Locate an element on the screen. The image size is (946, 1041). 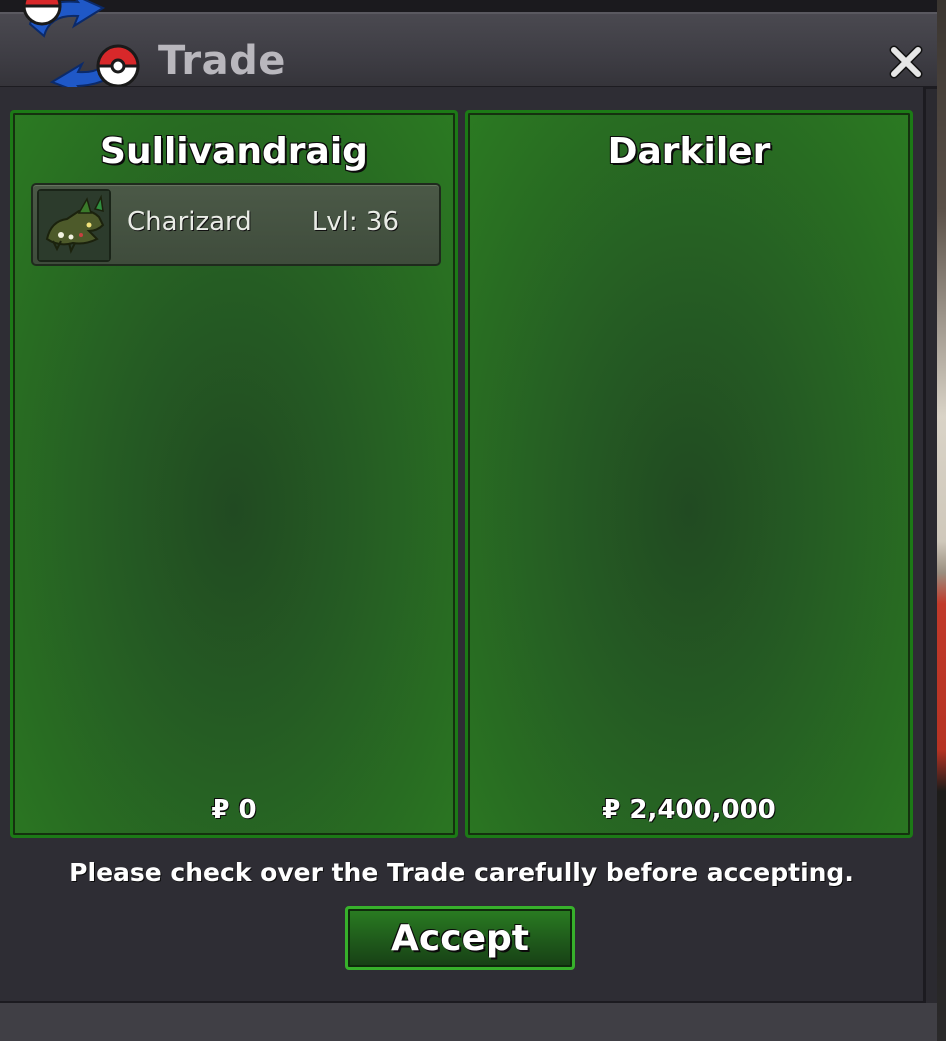
list-item: Charizard Lvl: 36 is located at coordinates (236, 224).